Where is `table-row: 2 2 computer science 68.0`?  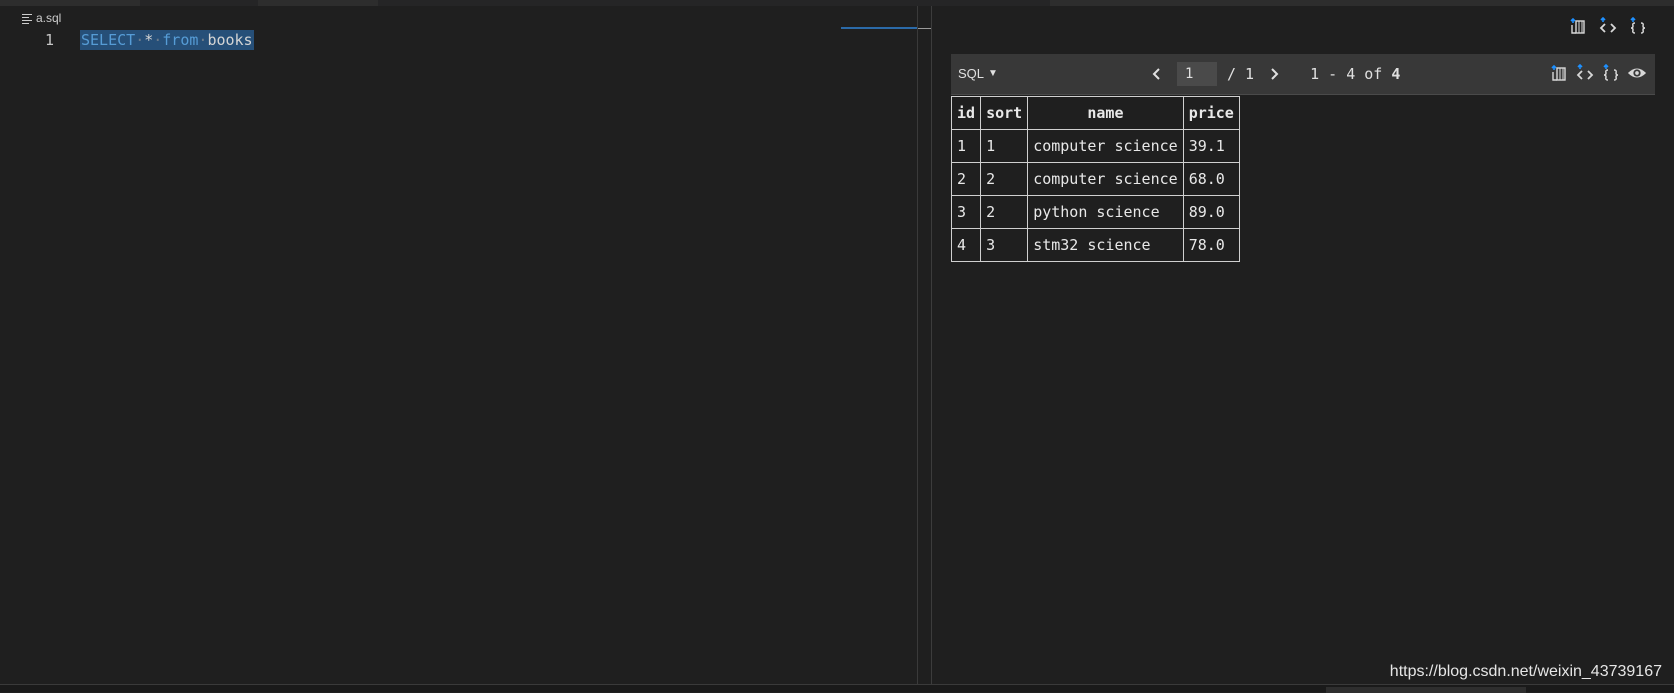
table-row: 2 2 computer science 68.0 is located at coordinates (1095, 179).